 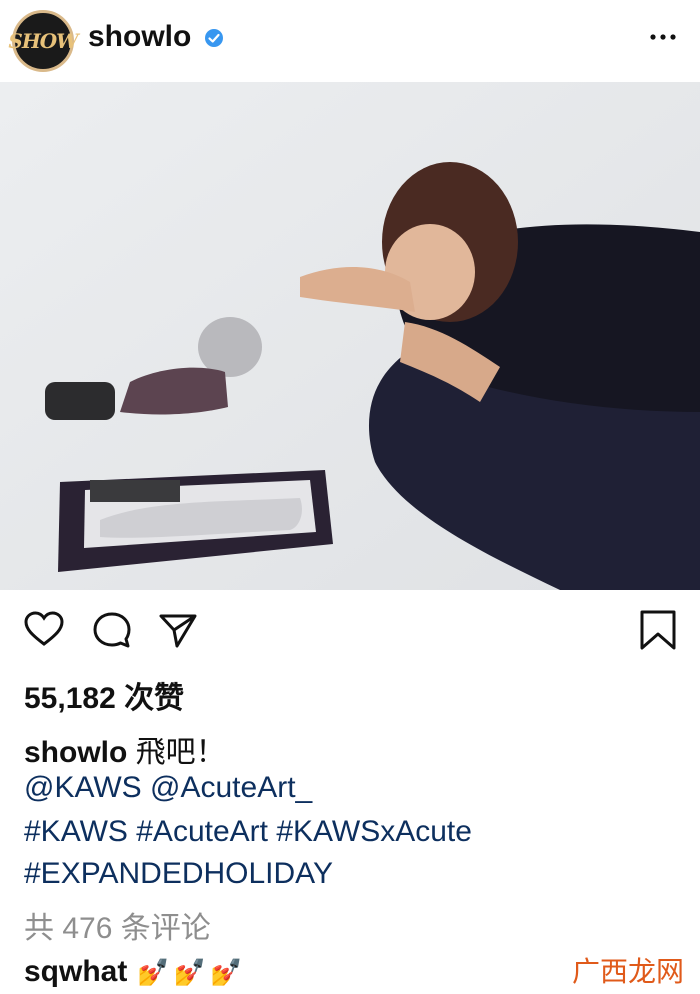 What do you see at coordinates (628, 971) in the screenshot?
I see `watermark: 广西龙网` at bounding box center [628, 971].